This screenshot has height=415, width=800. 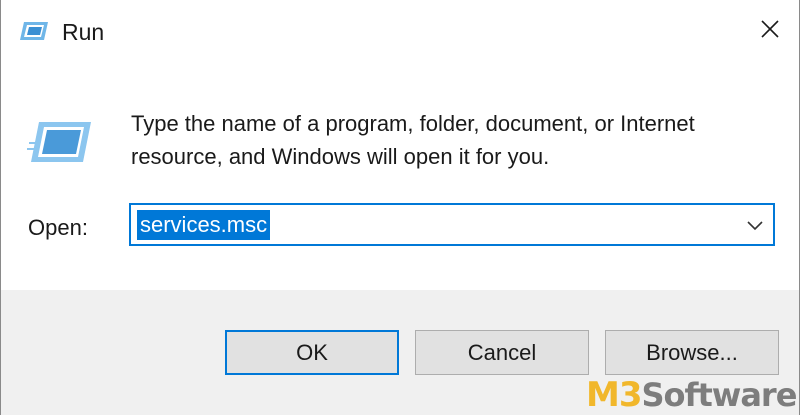 What do you see at coordinates (502, 352) in the screenshot?
I see `cancel-button: Cancel` at bounding box center [502, 352].